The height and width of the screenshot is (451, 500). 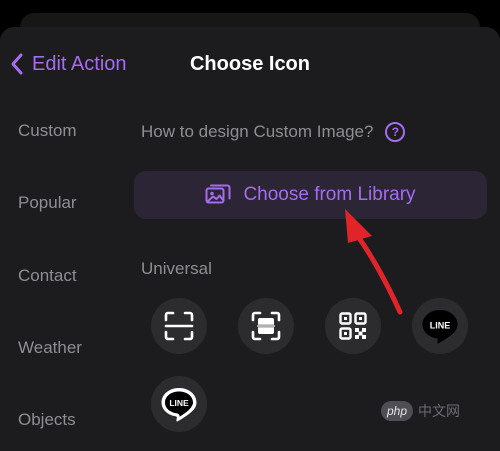 I want to click on custom-image-help-row: How to design Custom Image? ?, so click(x=273, y=132).